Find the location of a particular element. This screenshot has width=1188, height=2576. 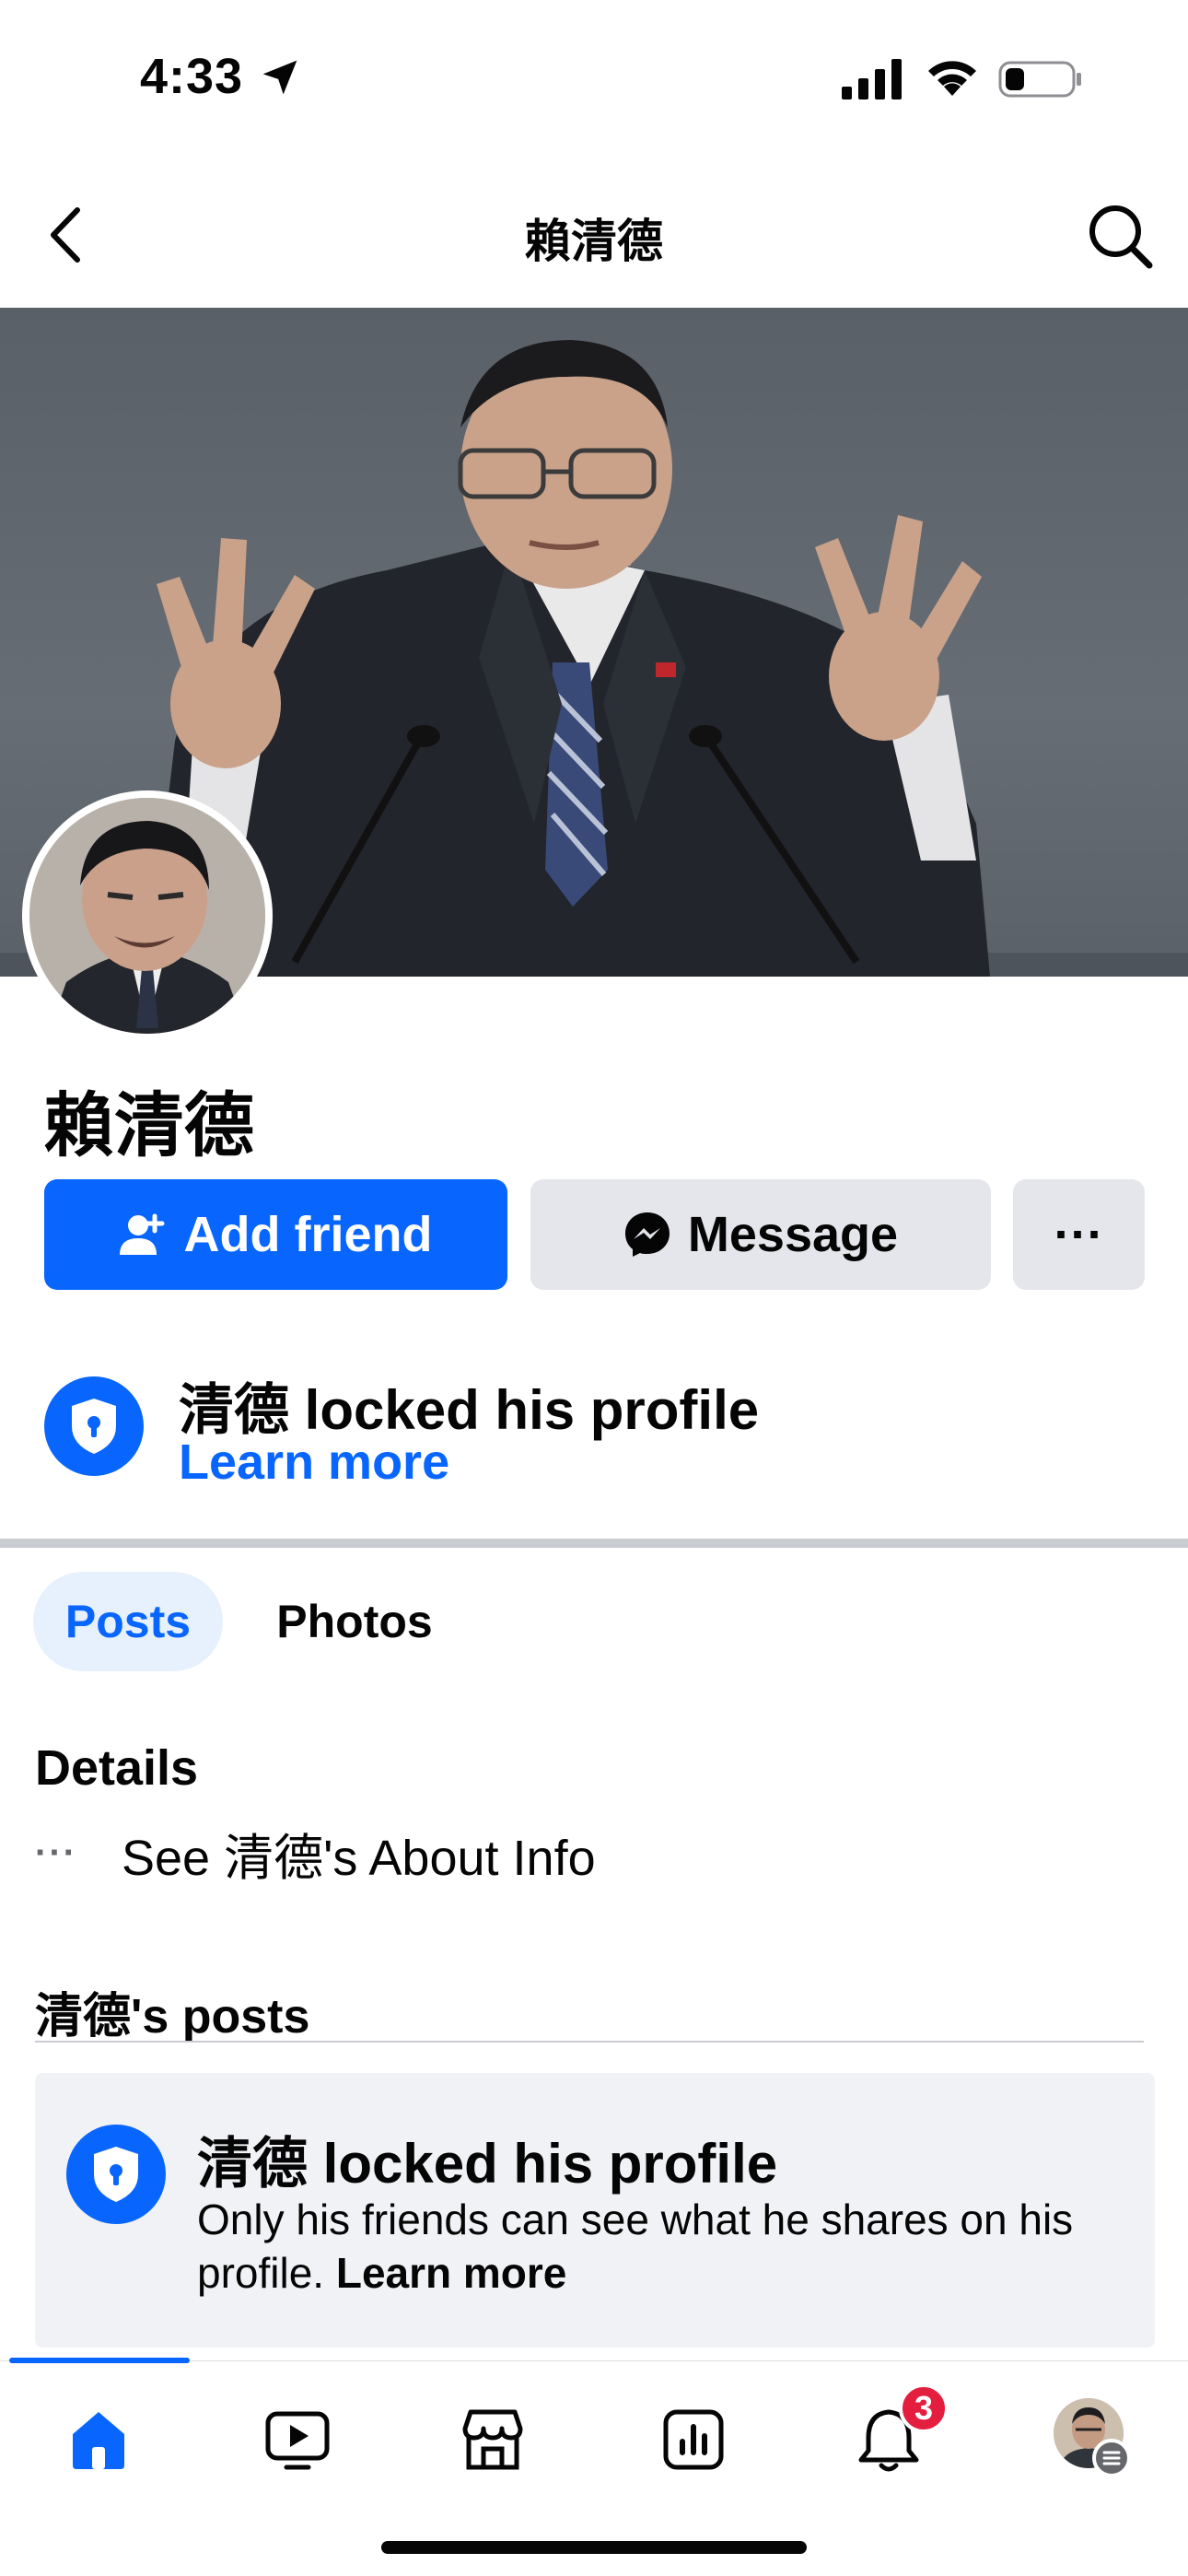

profile-name: 賴清德 is located at coordinates (149, 1126).